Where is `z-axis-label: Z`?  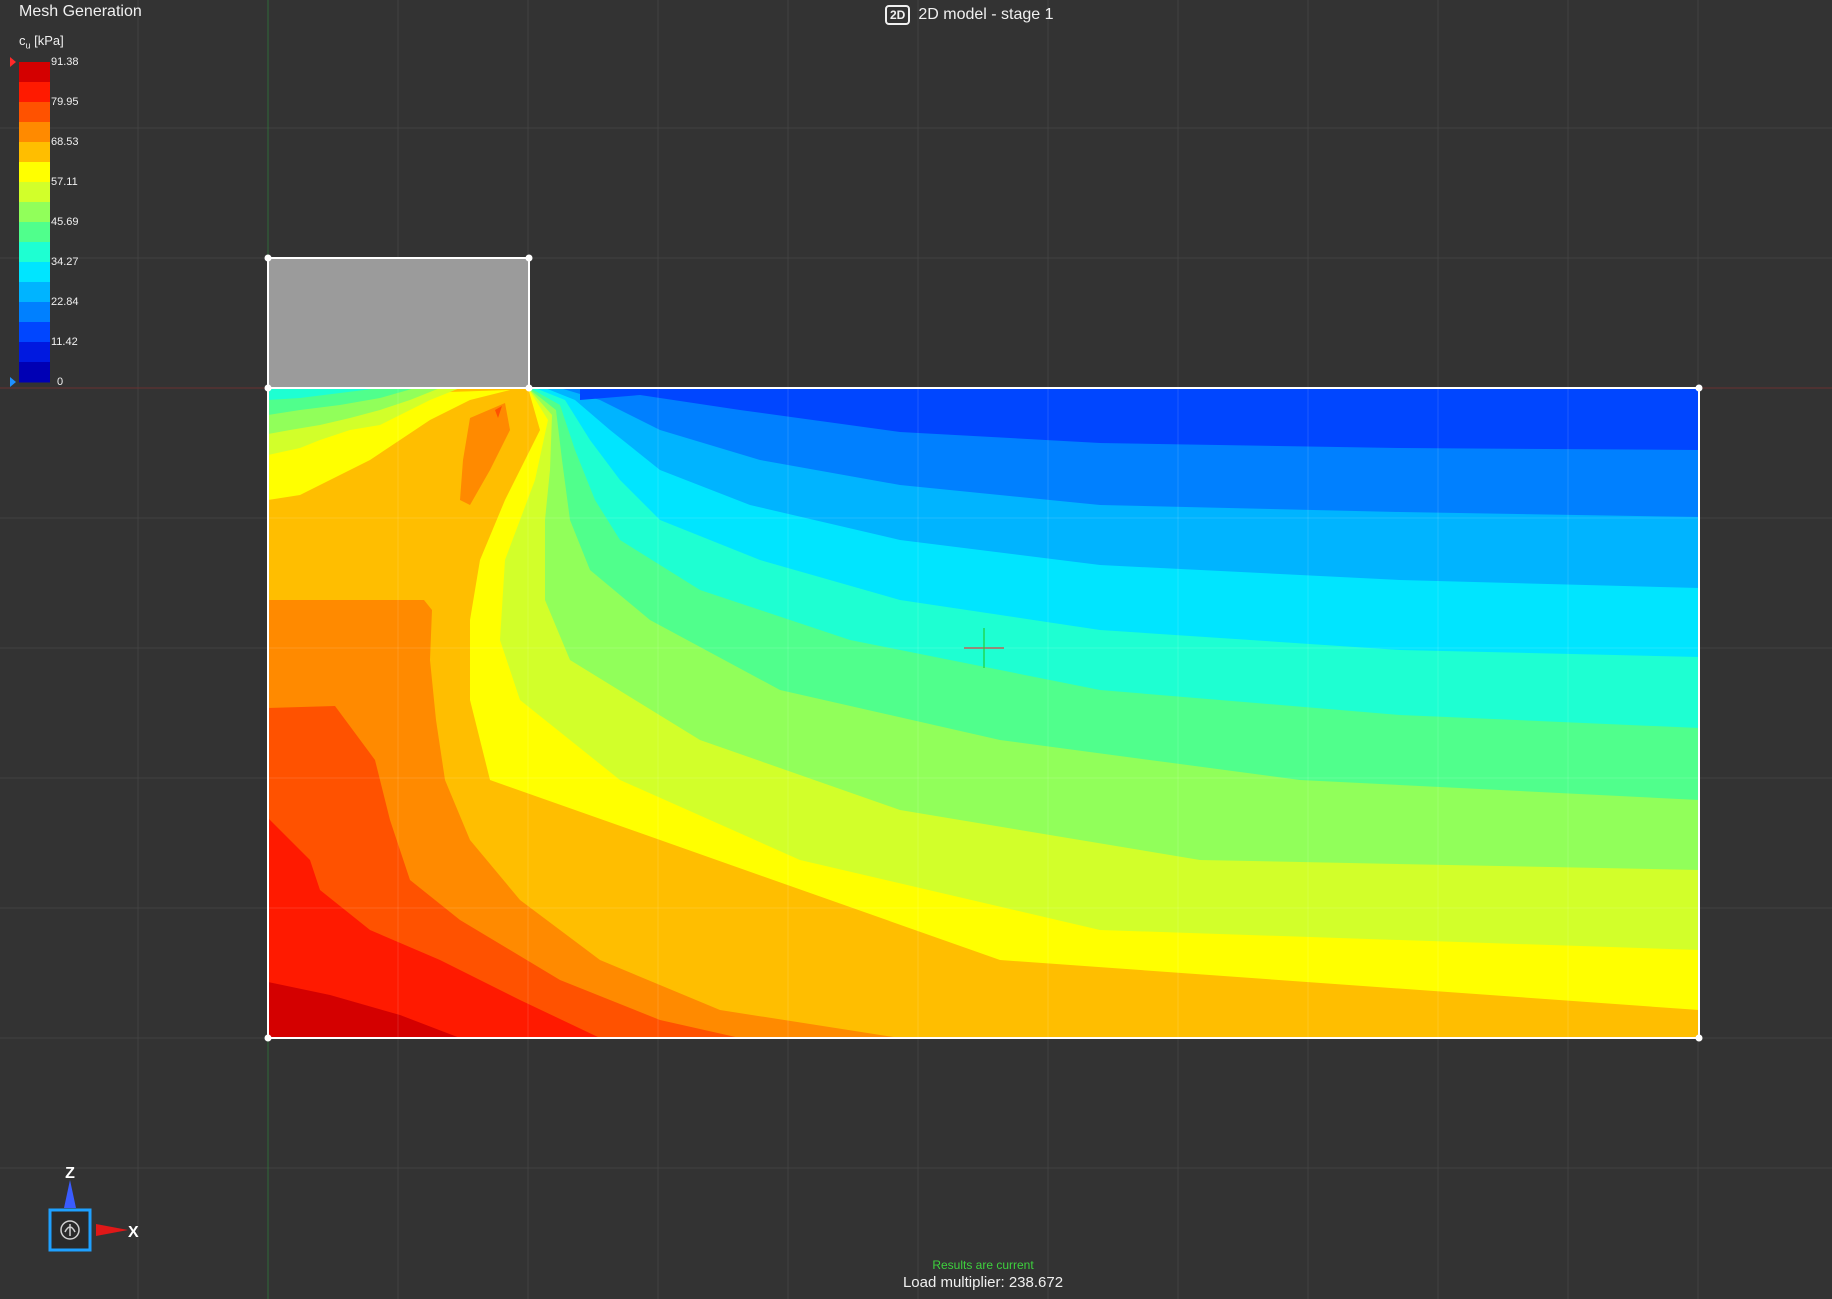 z-axis-label: Z is located at coordinates (70, 1173).